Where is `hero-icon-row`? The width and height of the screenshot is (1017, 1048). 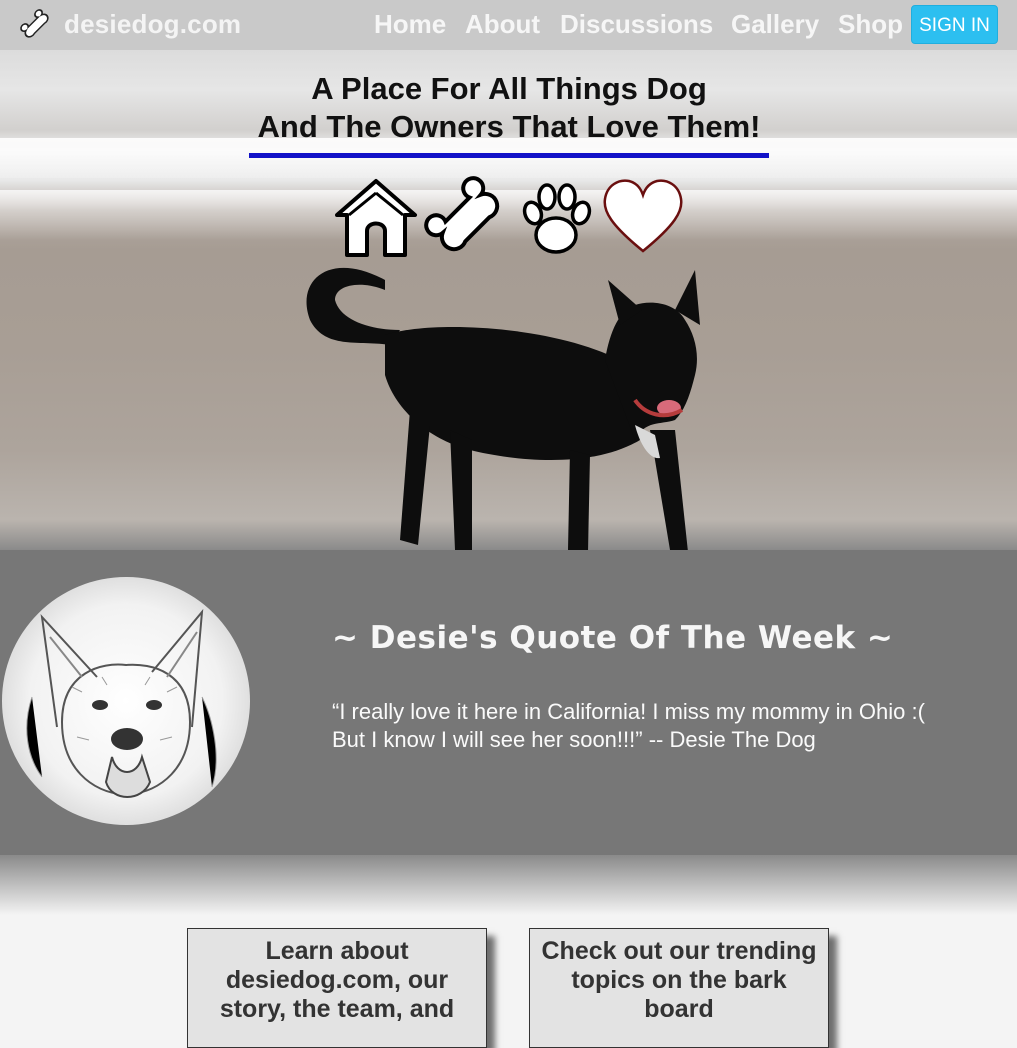 hero-icon-row is located at coordinates (509, 220).